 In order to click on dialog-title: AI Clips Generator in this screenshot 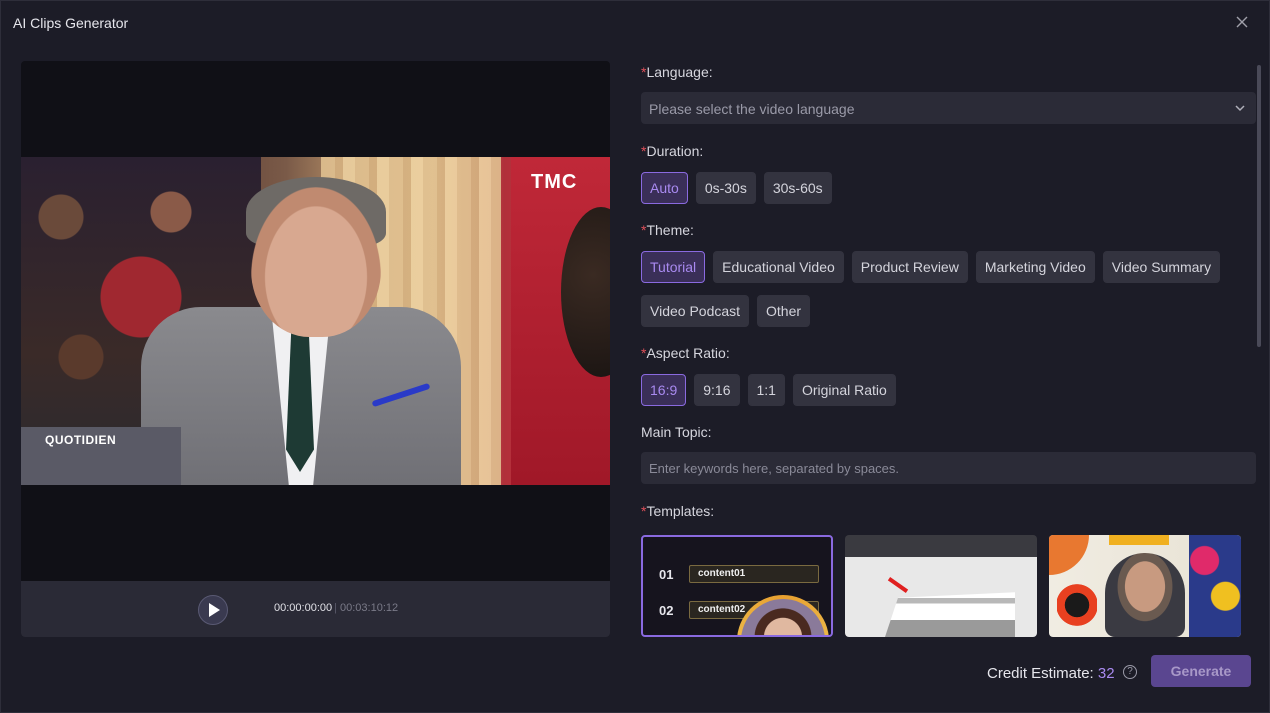, I will do `click(71, 23)`.